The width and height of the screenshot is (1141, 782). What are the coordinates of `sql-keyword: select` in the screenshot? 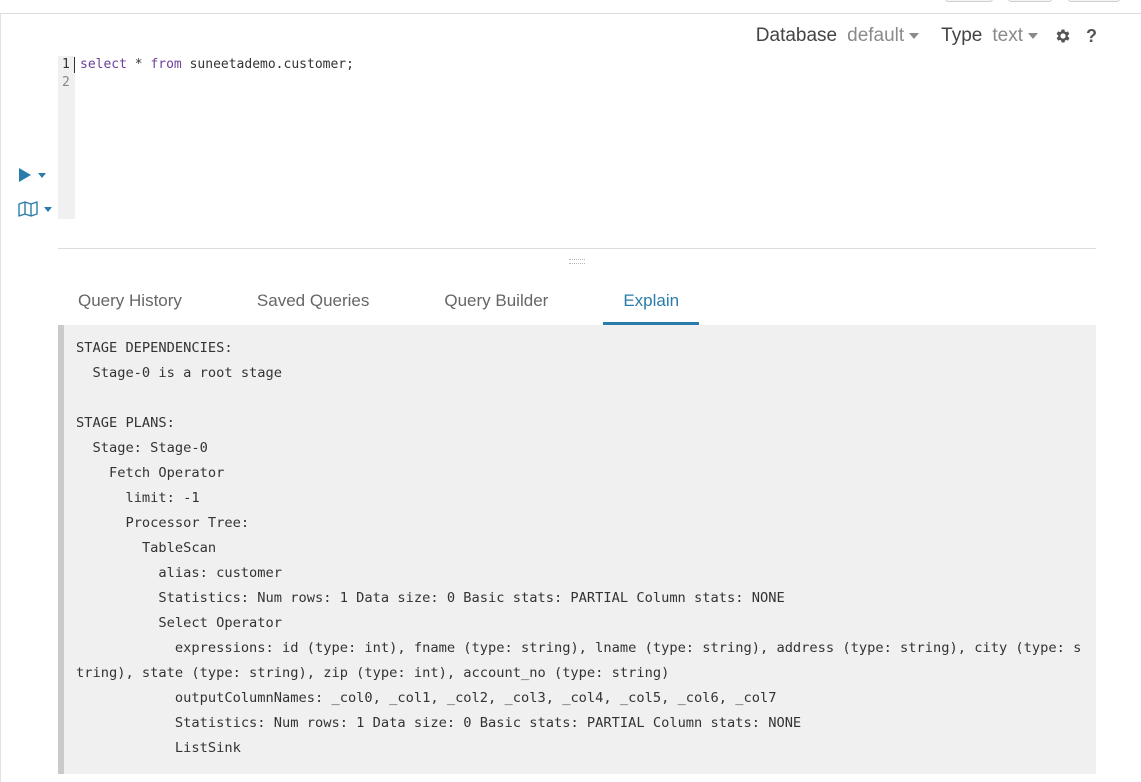 It's located at (103, 64).